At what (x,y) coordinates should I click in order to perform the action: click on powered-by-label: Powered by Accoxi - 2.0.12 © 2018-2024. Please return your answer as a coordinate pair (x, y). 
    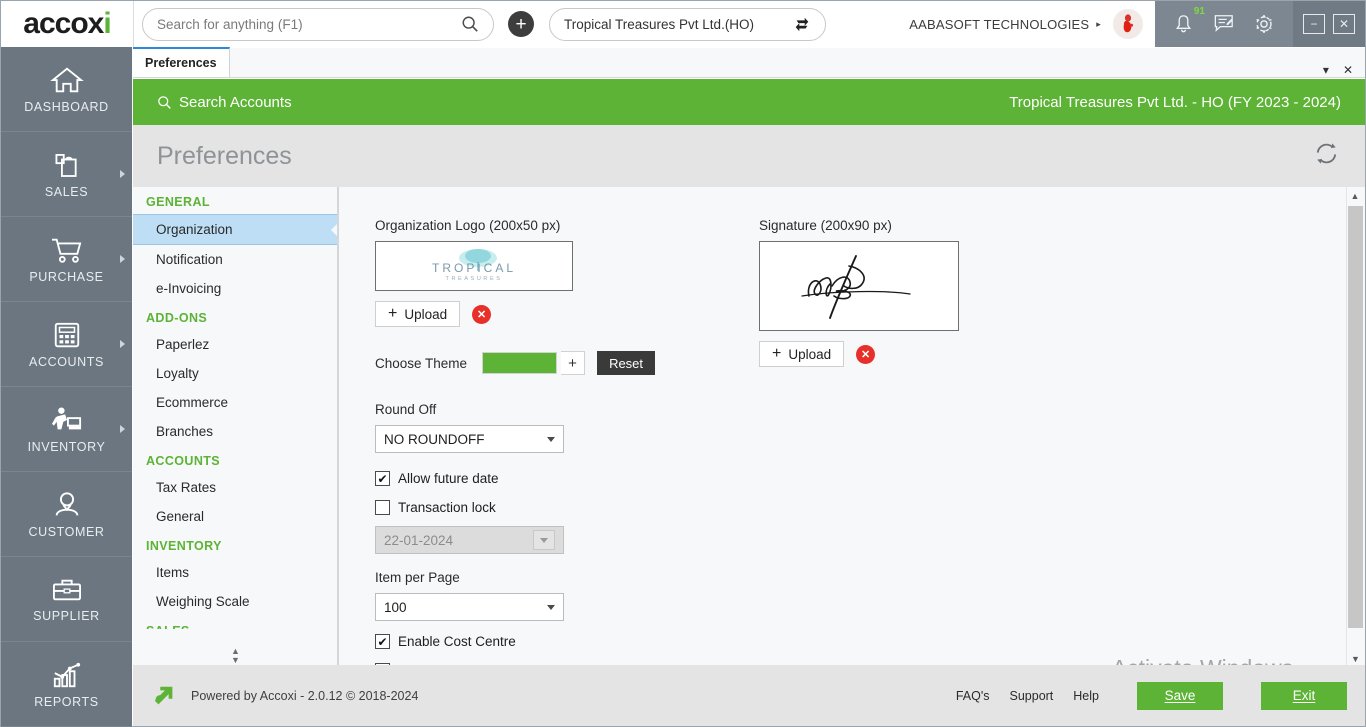
    Looking at the image, I should click on (305, 695).